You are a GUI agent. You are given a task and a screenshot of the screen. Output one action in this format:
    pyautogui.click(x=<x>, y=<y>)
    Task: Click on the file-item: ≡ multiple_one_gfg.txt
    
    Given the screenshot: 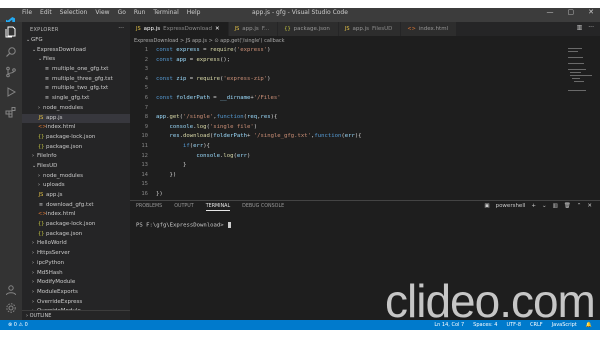 What is the action you would take?
    pyautogui.click(x=76, y=70)
    